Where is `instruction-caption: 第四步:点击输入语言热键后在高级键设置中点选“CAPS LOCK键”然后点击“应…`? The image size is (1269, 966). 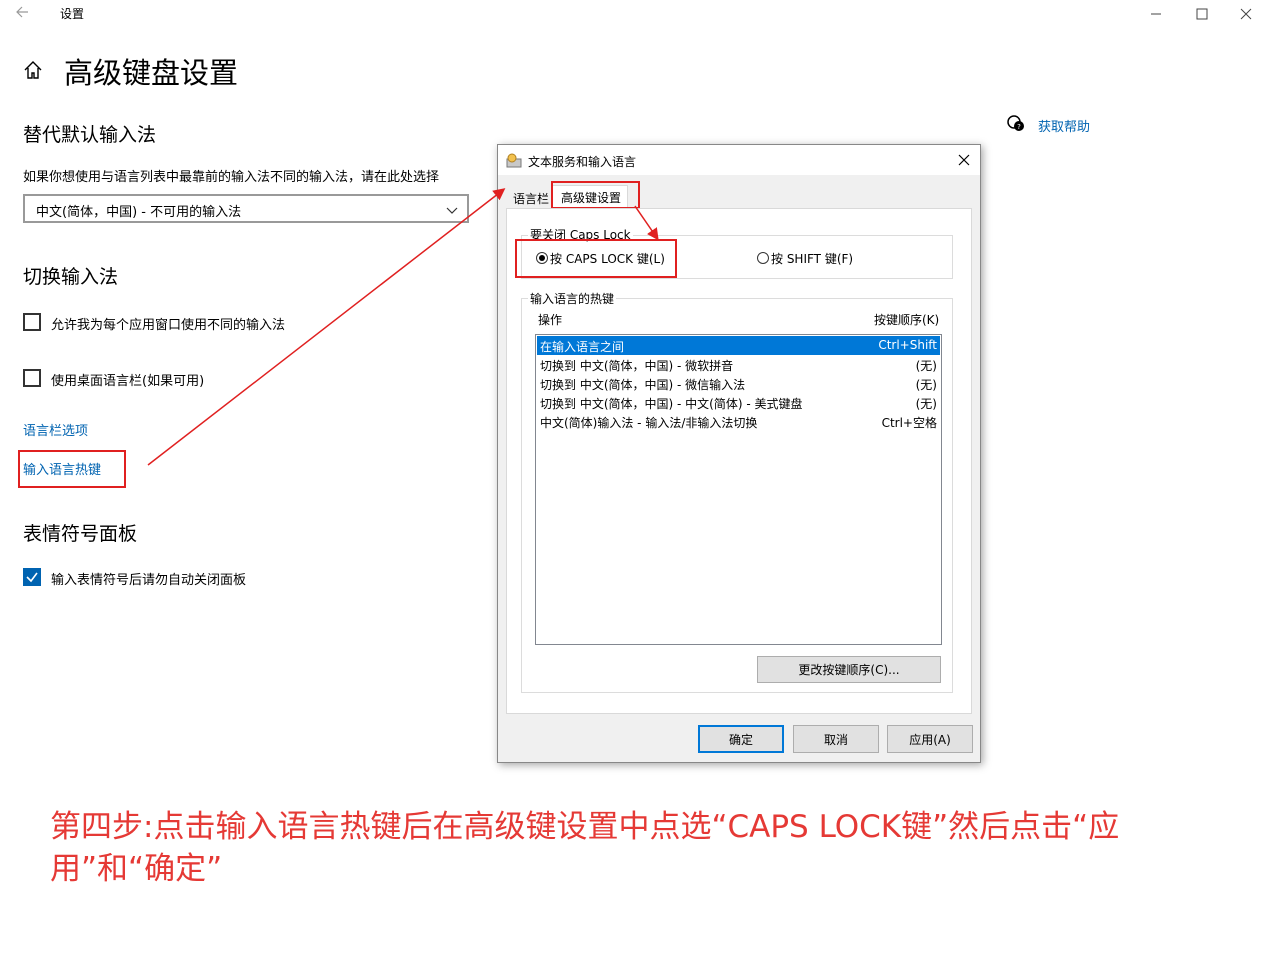
instruction-caption: 第四步:点击输入语言热键后在高级键设置中点选“CAPS LOCK键”然后点击“应… is located at coordinates (585, 848).